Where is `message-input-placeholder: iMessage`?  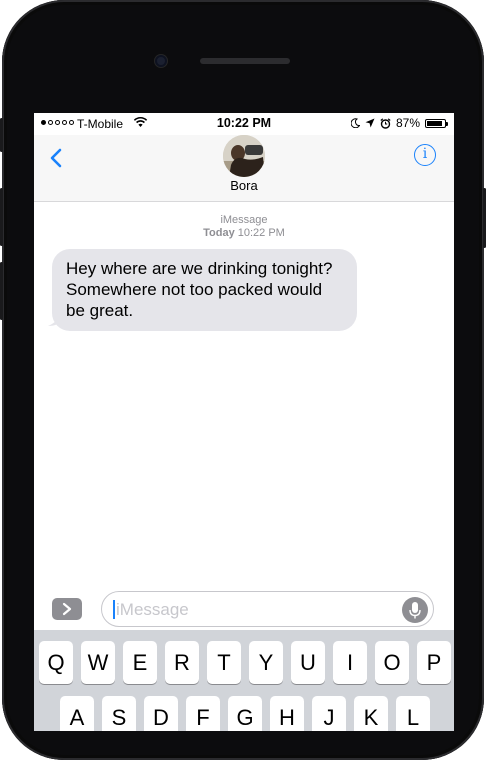
message-input-placeholder: iMessage is located at coordinates (152, 609).